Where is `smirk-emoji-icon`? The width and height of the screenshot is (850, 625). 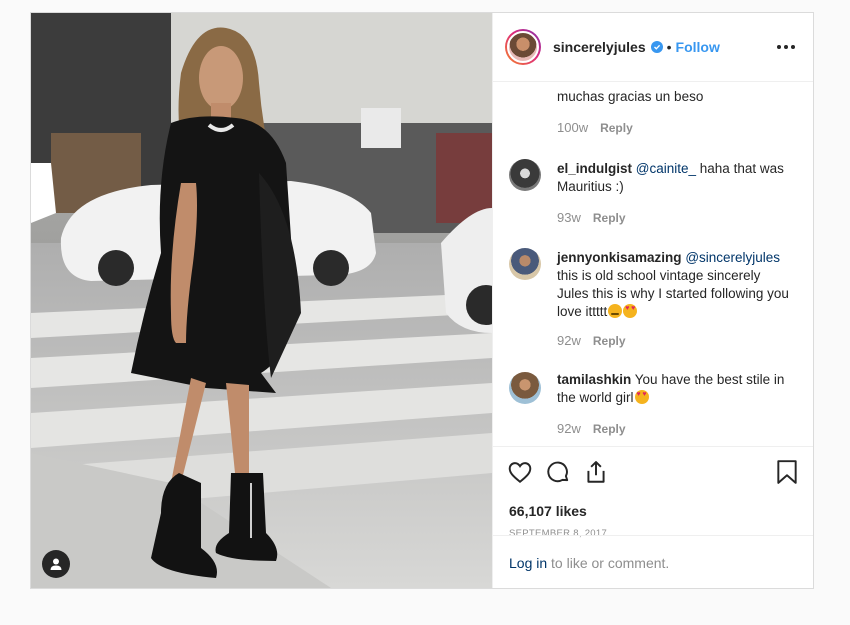
smirk-emoji-icon is located at coordinates (615, 311).